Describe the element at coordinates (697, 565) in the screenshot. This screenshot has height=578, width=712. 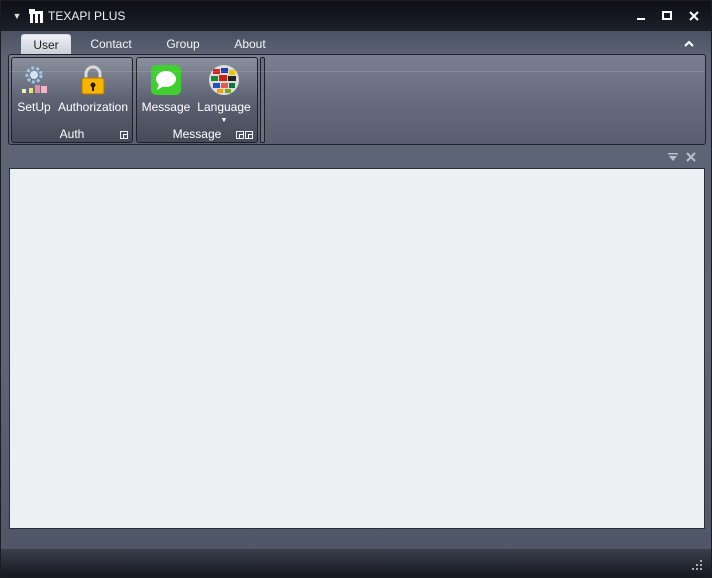
I see `resize-grip-icon` at that location.